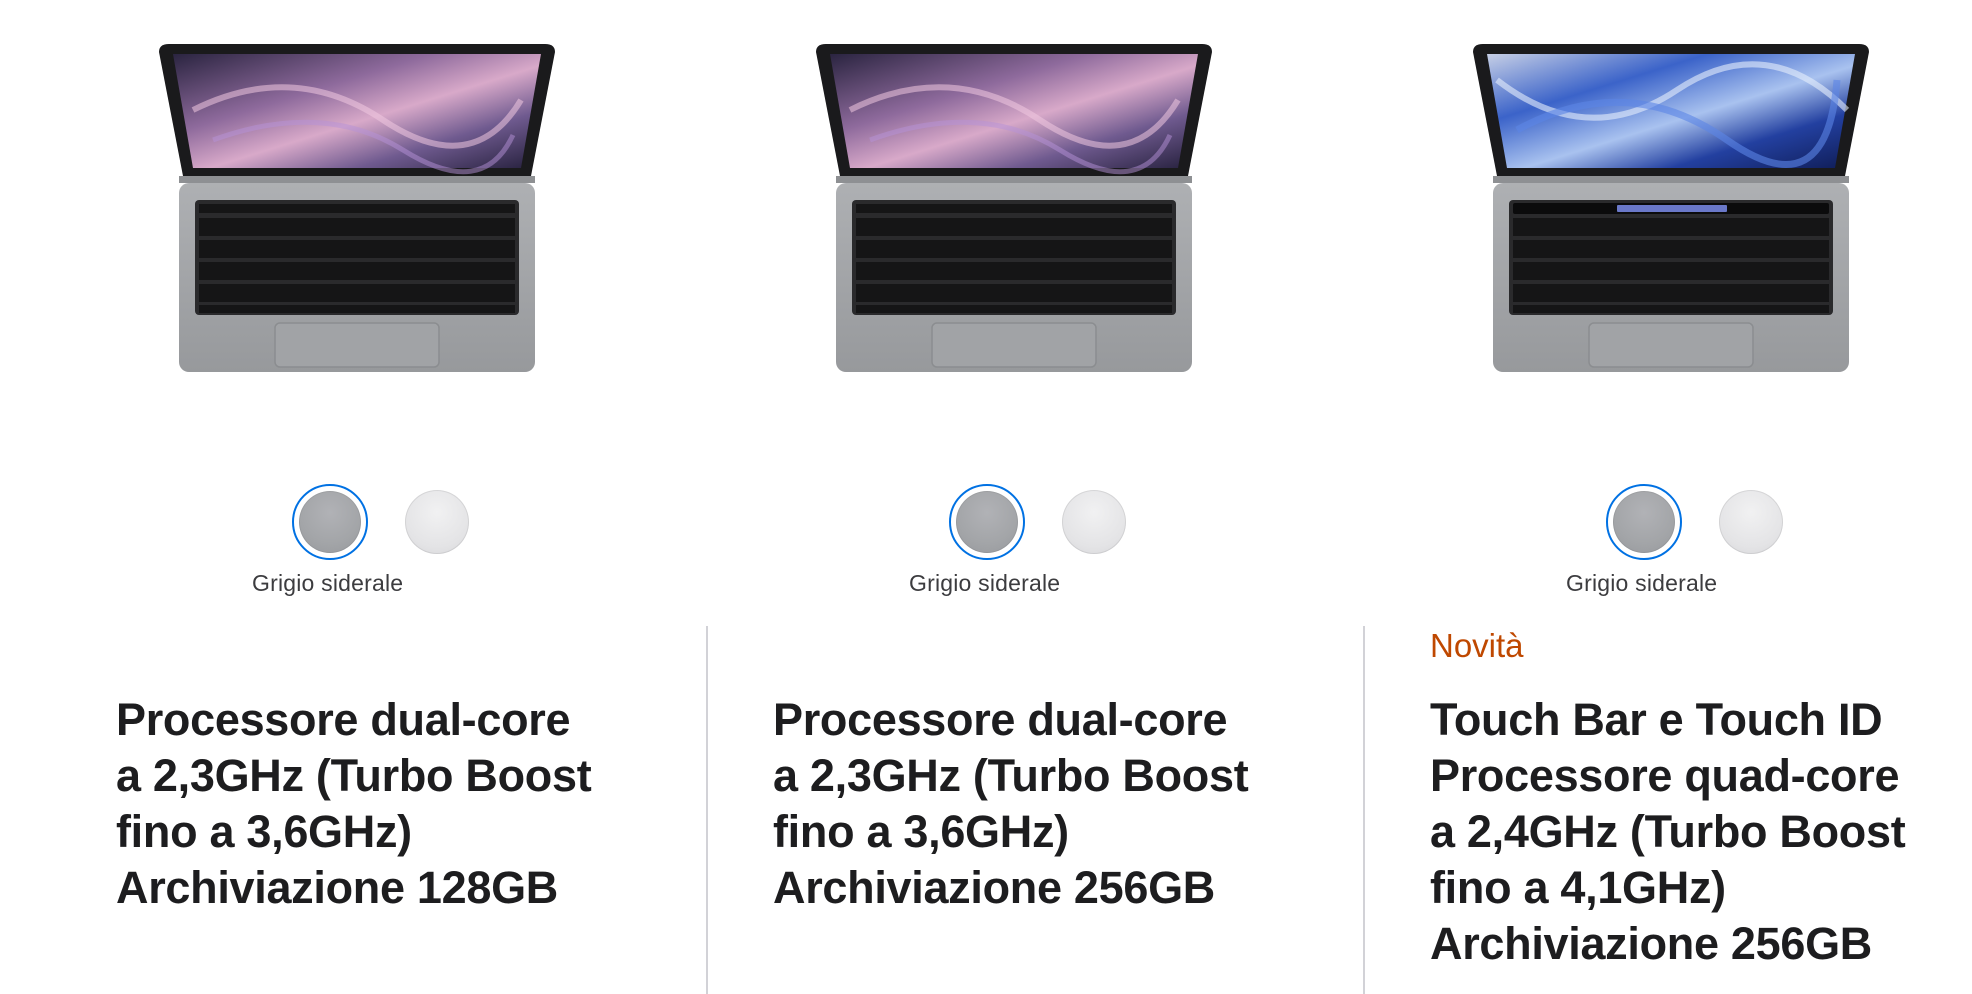  What do you see at coordinates (1656, 719) in the screenshot?
I see `spec-line: Touch Bar e Touch ID` at bounding box center [1656, 719].